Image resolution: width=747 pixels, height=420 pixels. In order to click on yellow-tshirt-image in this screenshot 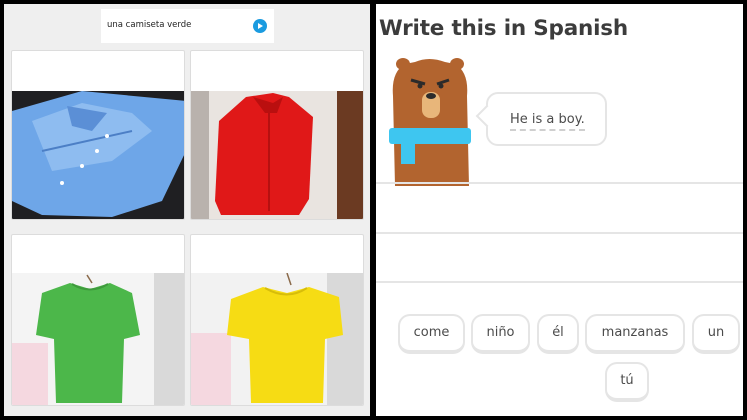, I will do `click(277, 339)`.